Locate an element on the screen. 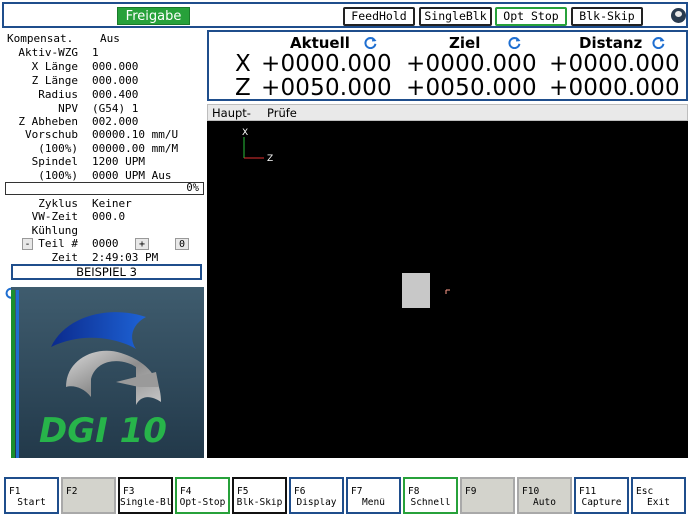 This screenshot has height=517, width=690. dgi-logo-icon: DGI 10 is located at coordinates (107, 372).